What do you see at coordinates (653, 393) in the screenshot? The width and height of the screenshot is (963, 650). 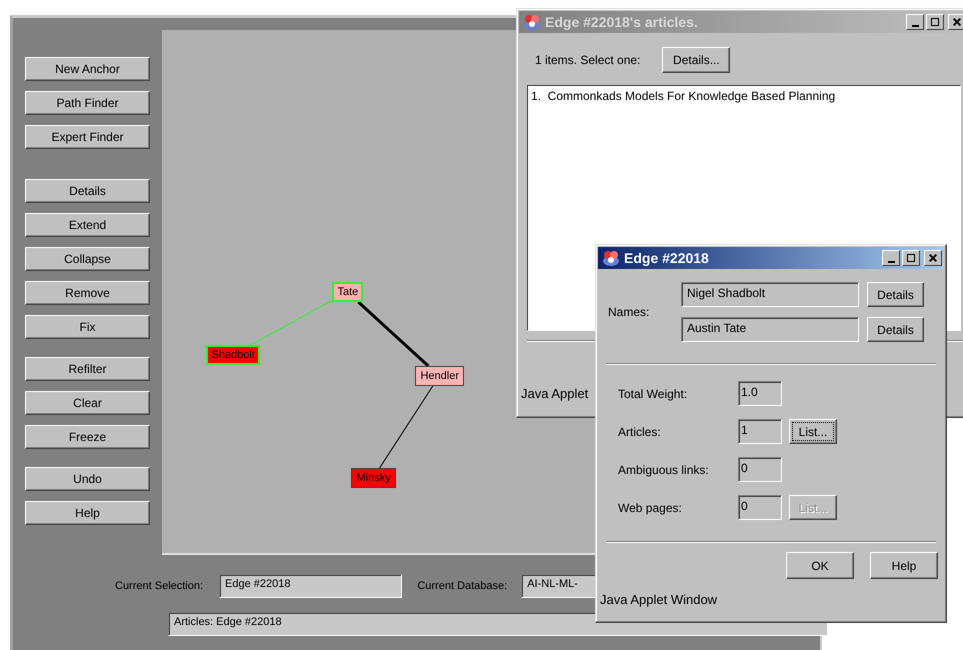 I see `field-label: Total Weight:` at bounding box center [653, 393].